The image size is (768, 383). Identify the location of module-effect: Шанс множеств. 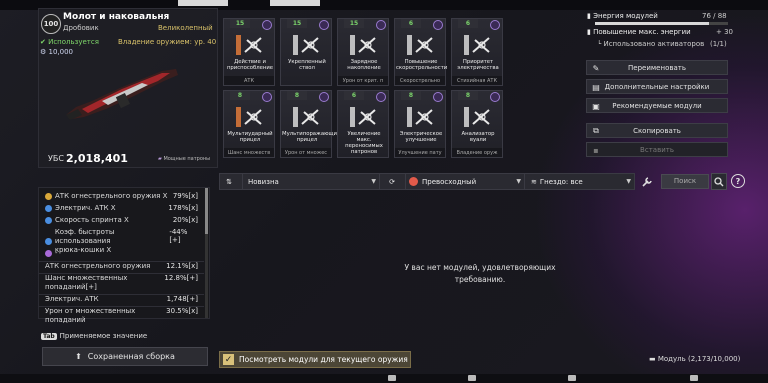
(249, 152).